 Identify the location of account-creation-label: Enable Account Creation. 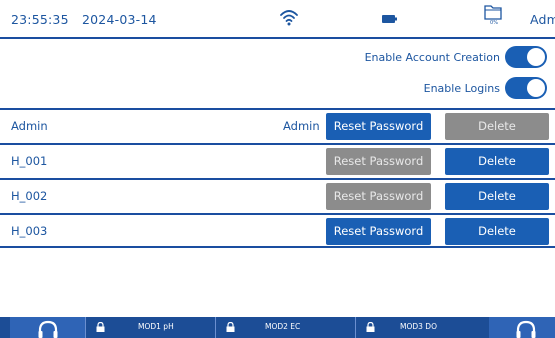
(432, 57).